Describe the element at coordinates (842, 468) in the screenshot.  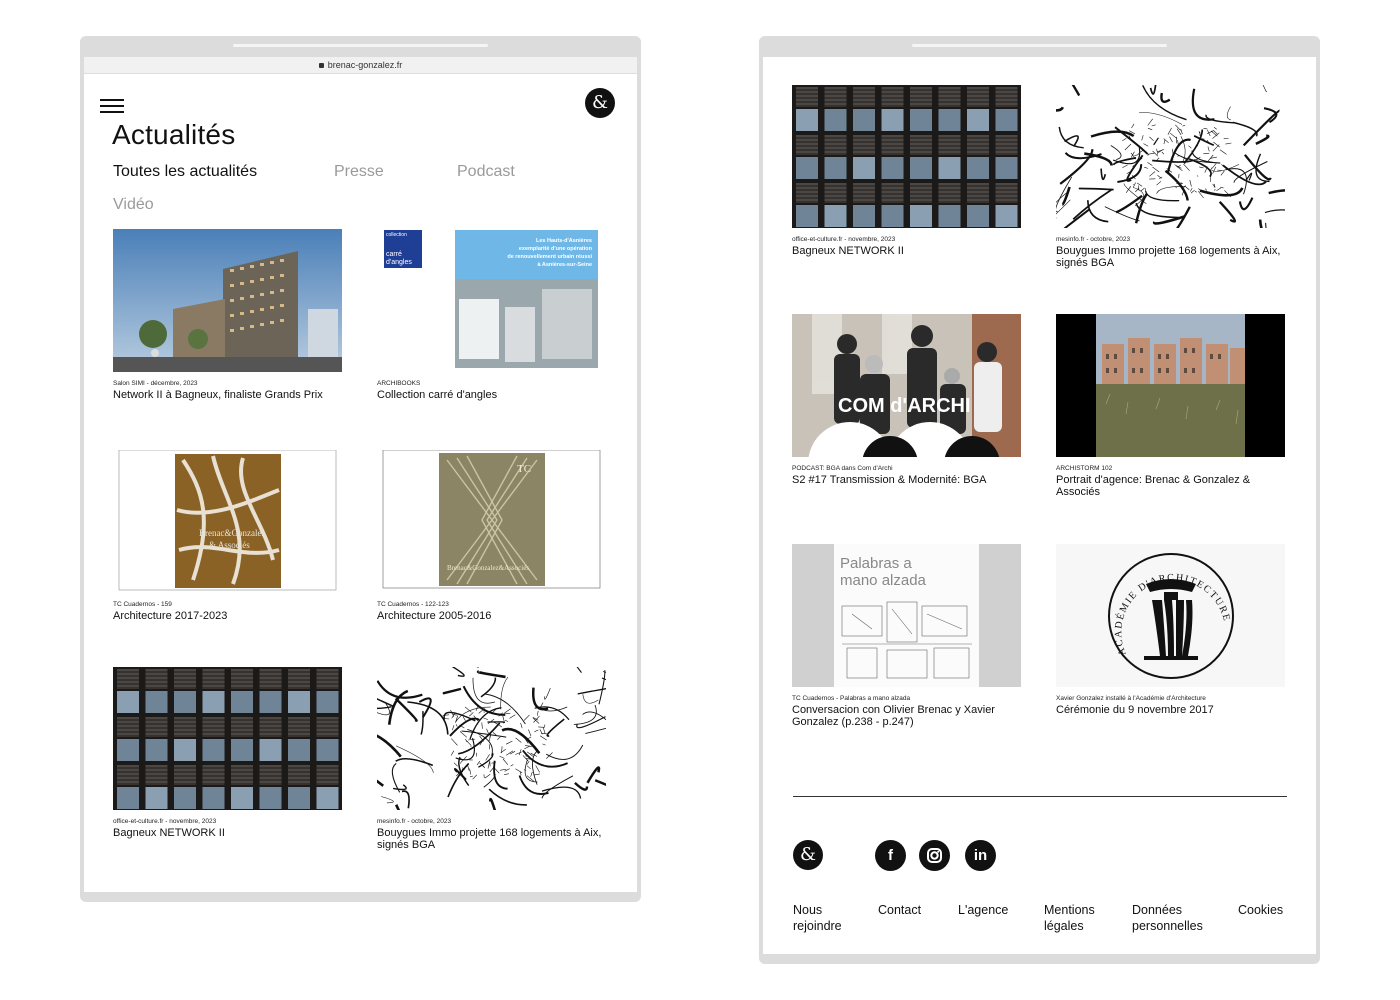
I see `card-meta: PODCAST: BGA dans Com d'Archi` at that location.